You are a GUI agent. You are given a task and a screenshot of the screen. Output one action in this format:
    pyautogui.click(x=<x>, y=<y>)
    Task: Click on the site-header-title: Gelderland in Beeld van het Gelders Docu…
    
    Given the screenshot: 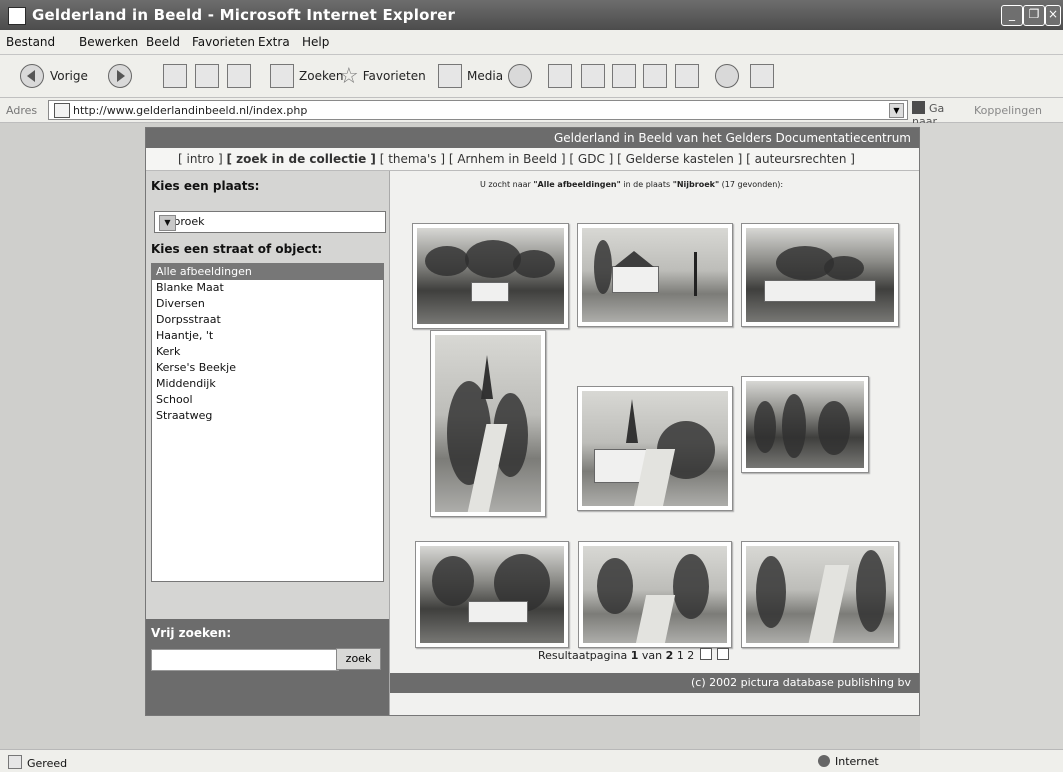 What is the action you would take?
    pyautogui.click(x=732, y=138)
    